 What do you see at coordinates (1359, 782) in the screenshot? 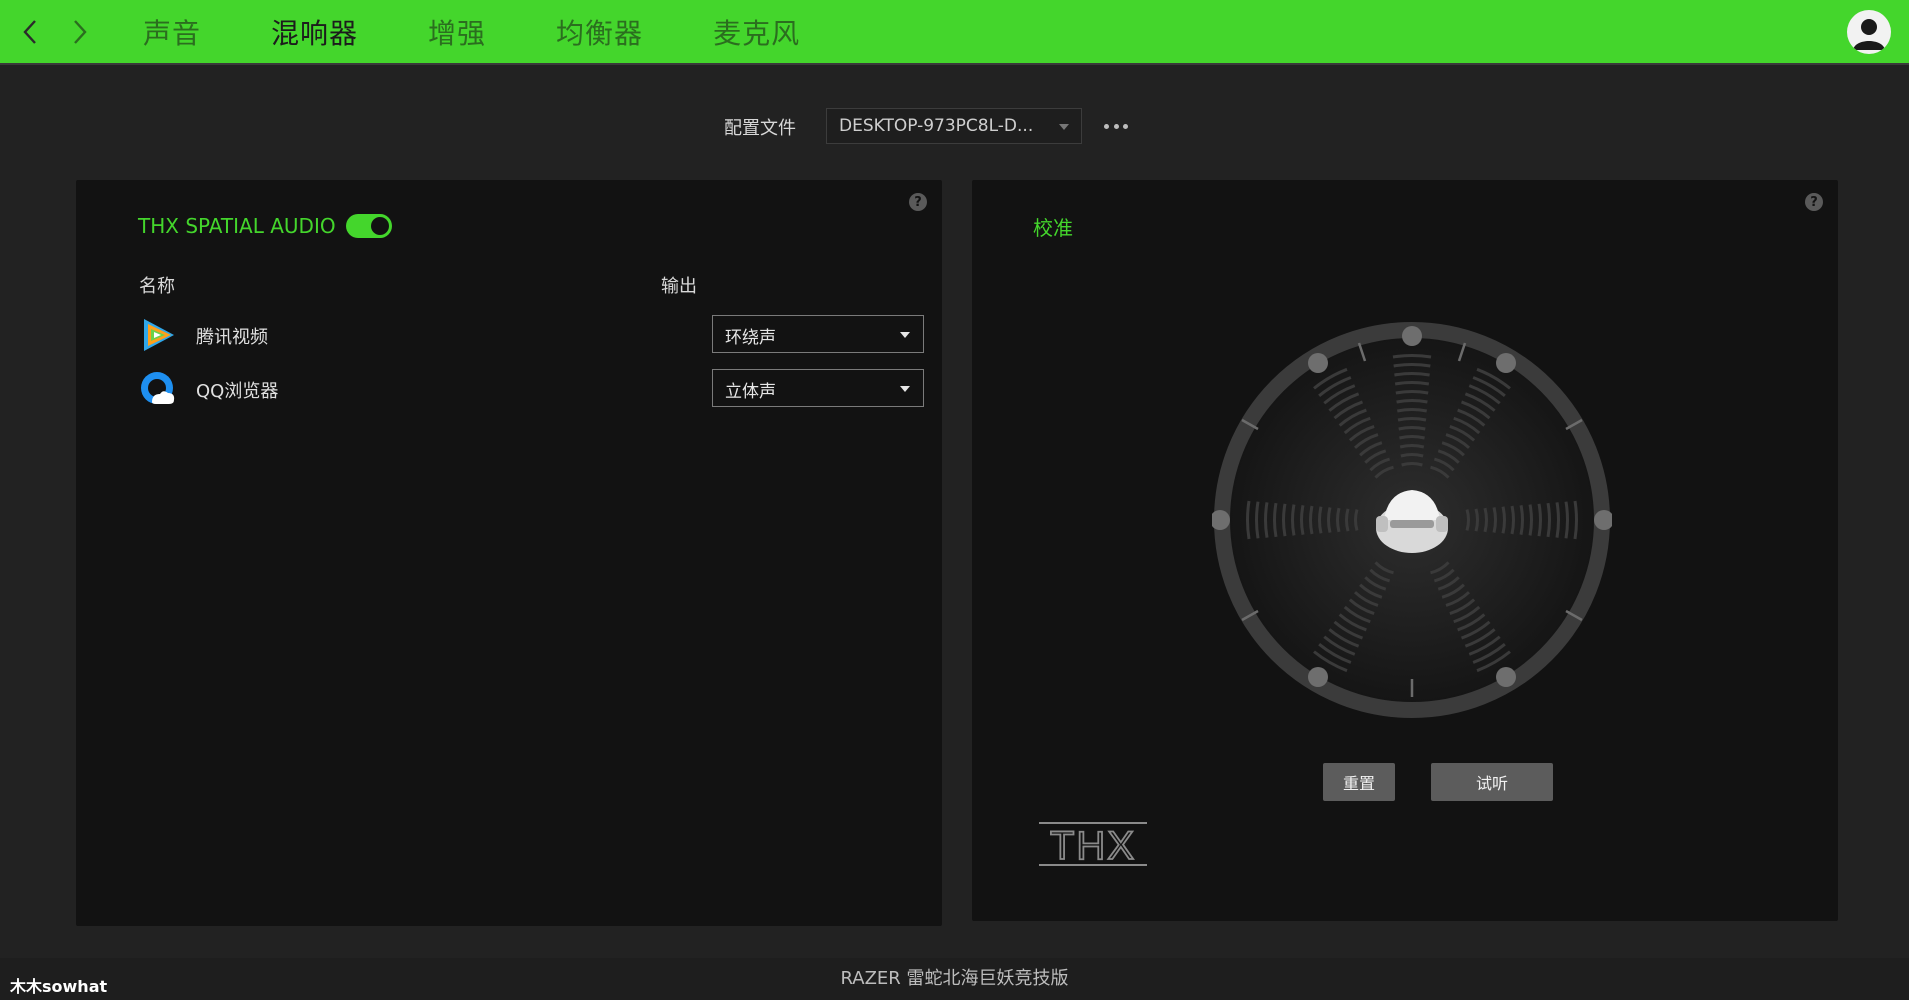
I see `reset-button: 重置` at bounding box center [1359, 782].